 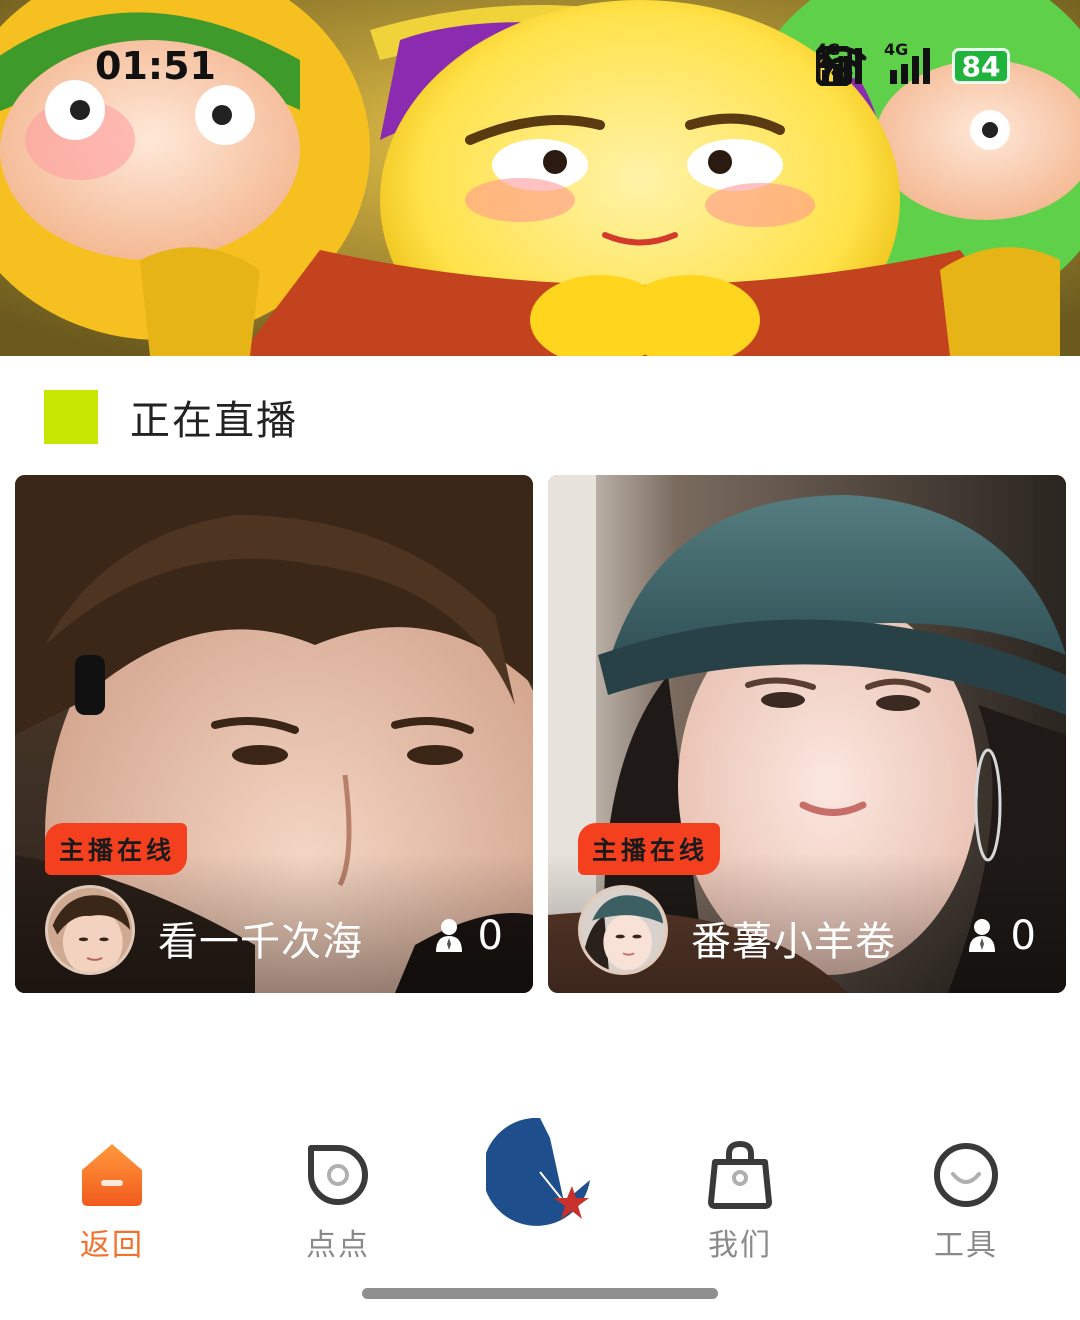 What do you see at coordinates (214, 421) in the screenshot?
I see `section-title: 正在直播` at bounding box center [214, 421].